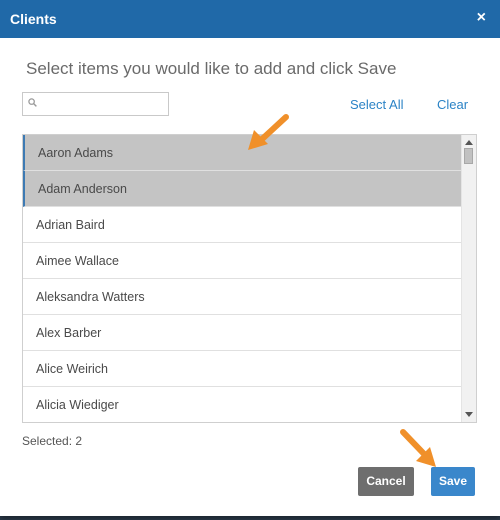 Image resolution: width=500 pixels, height=520 pixels. Describe the element at coordinates (453, 481) in the screenshot. I see `save-button: Save` at that location.